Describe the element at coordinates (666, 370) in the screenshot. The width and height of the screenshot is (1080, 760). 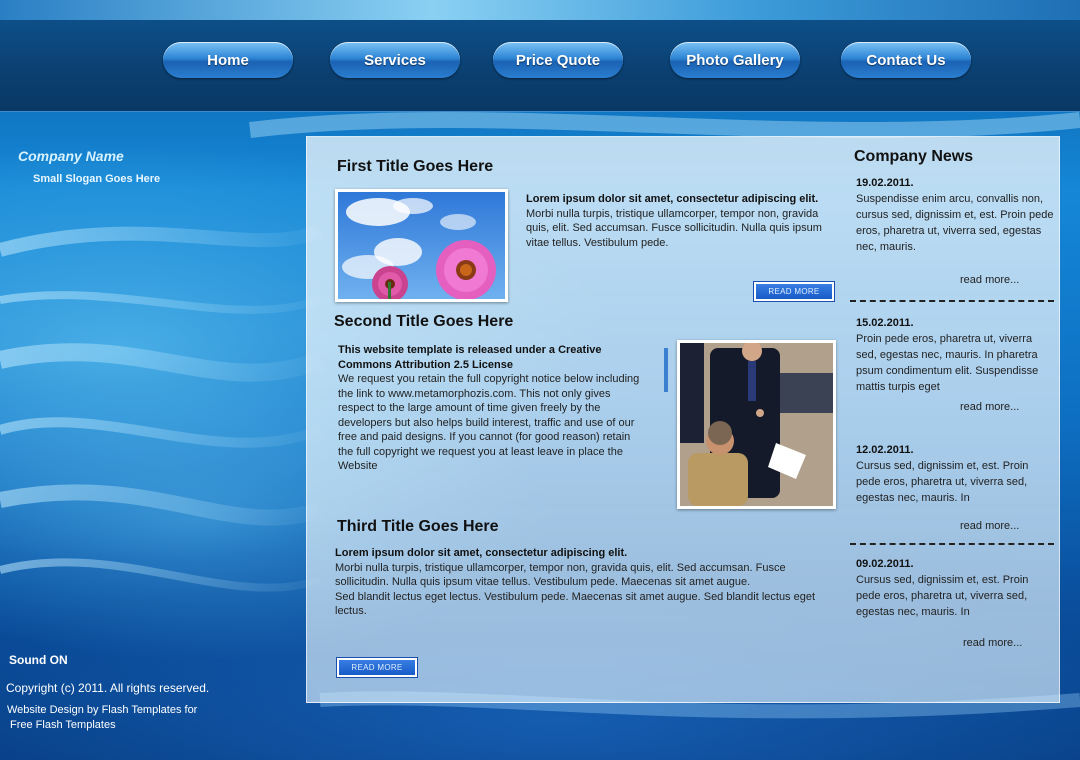
I see `second-article-scrollbar` at that location.